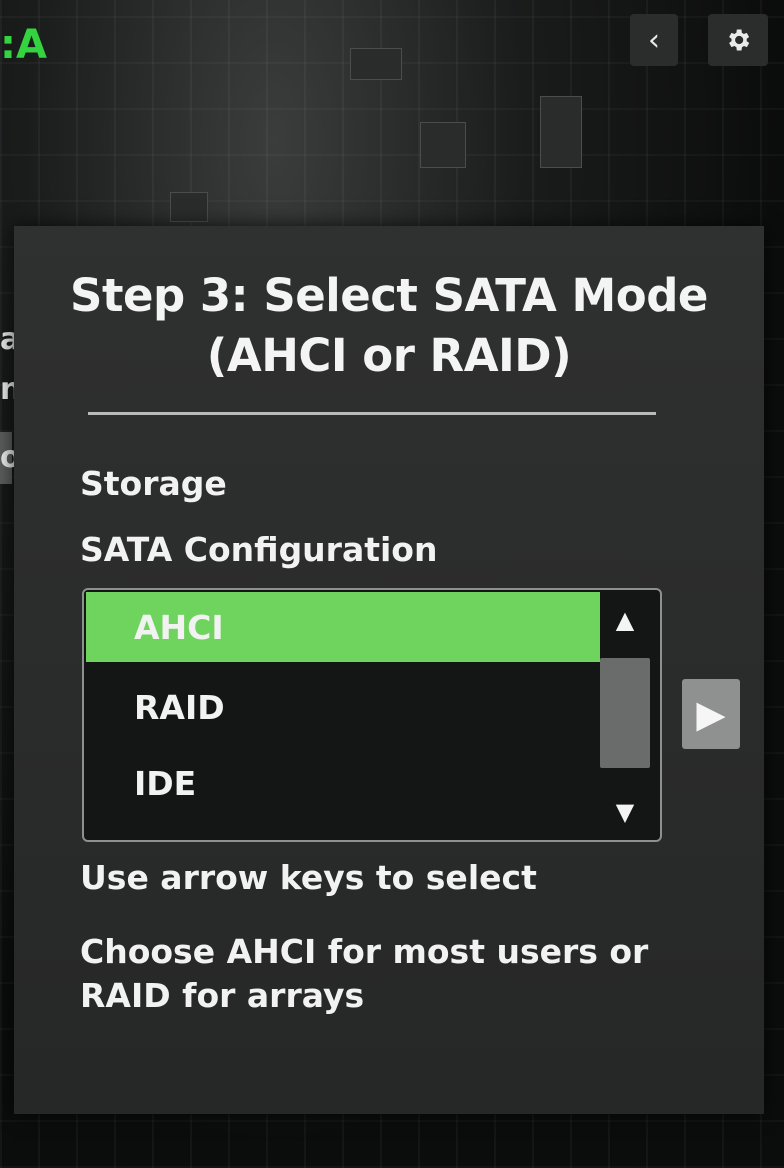 The image size is (784, 1168). I want to click on option-label: IDE, so click(165, 783).